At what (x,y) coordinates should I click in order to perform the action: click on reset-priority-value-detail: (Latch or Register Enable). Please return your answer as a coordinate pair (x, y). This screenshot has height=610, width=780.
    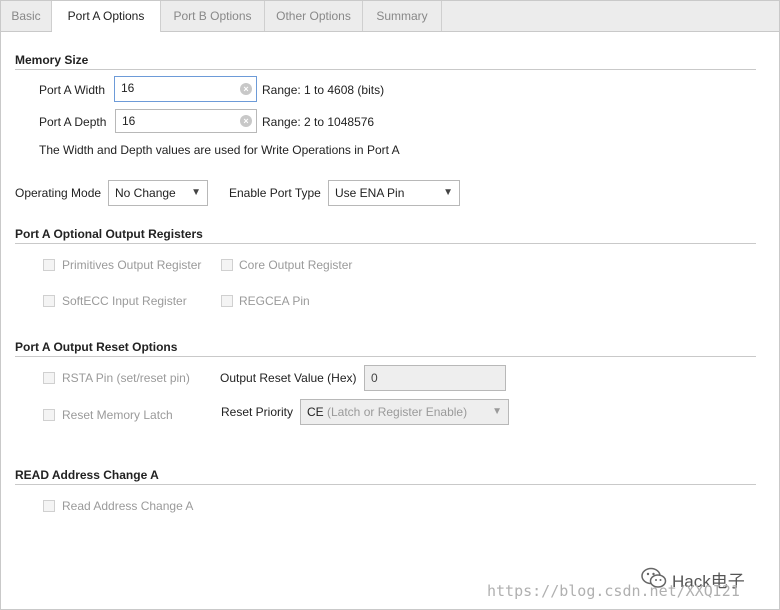
    Looking at the image, I should click on (395, 412).